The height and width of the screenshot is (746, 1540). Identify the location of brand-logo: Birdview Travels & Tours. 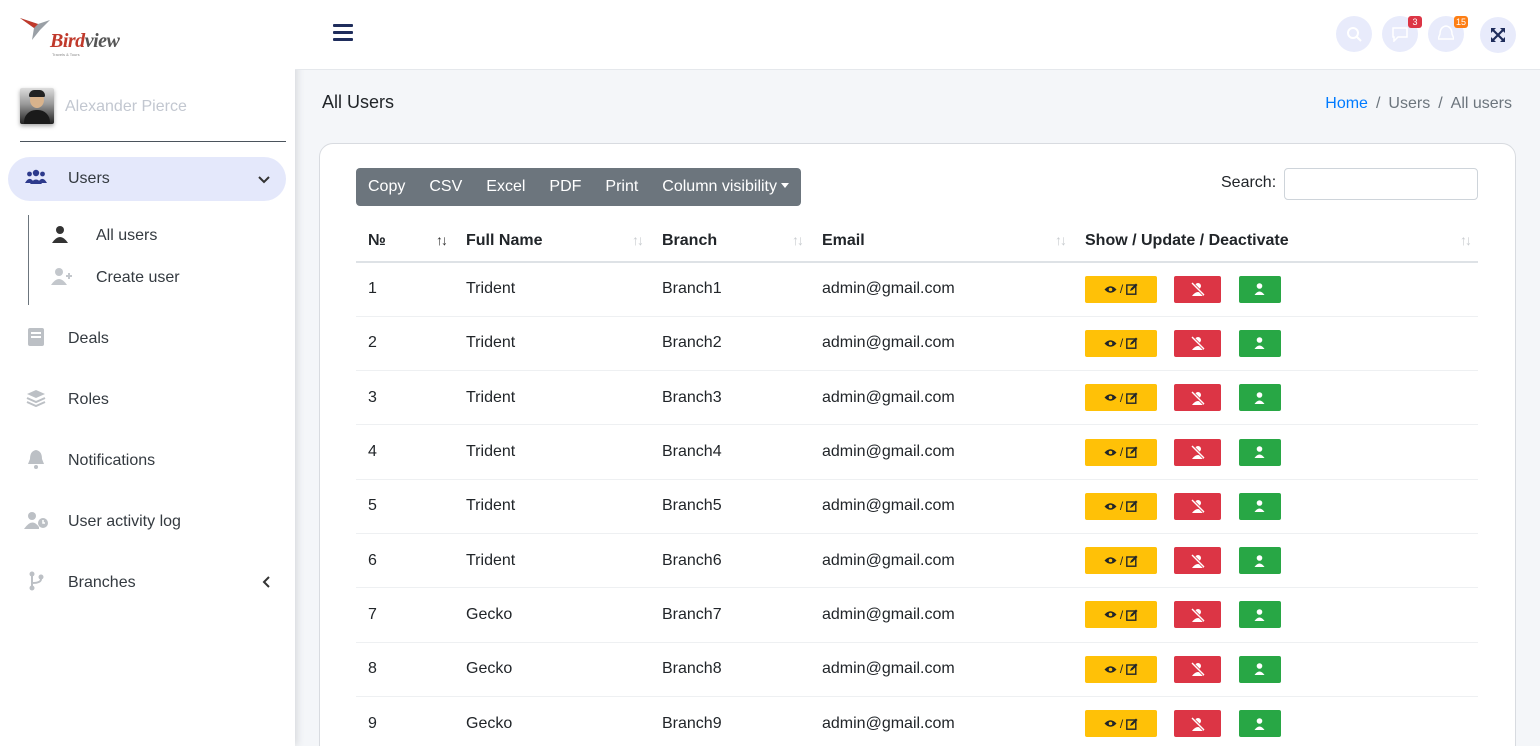
(73, 35).